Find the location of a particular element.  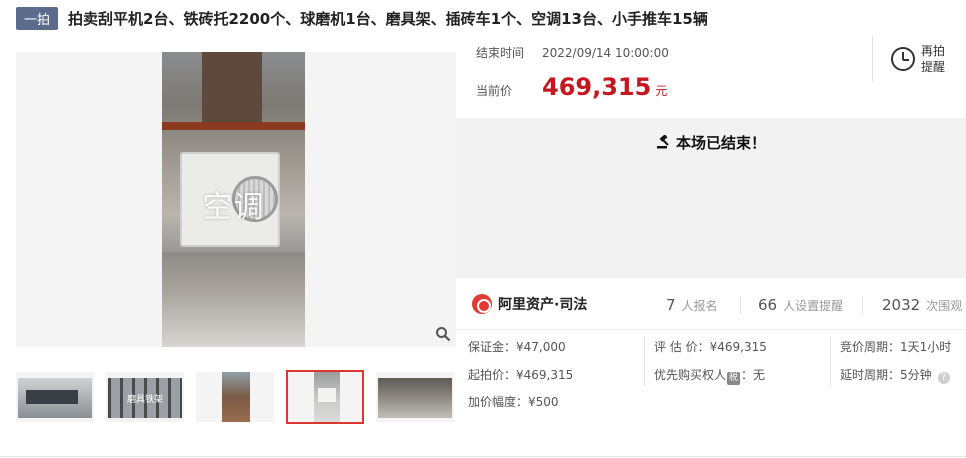

platform-logo: 阿里资产·司法 is located at coordinates (529, 304).